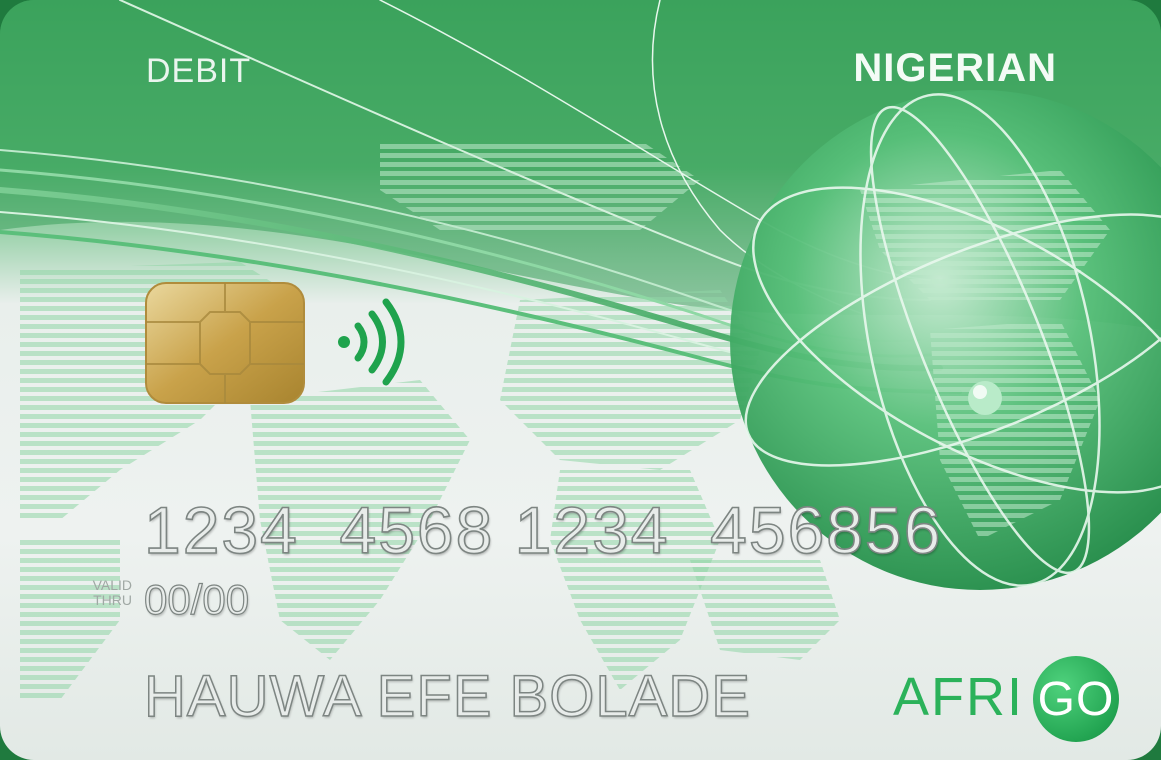 The image size is (1161, 760). I want to click on contactless-icon, so click(371, 342).